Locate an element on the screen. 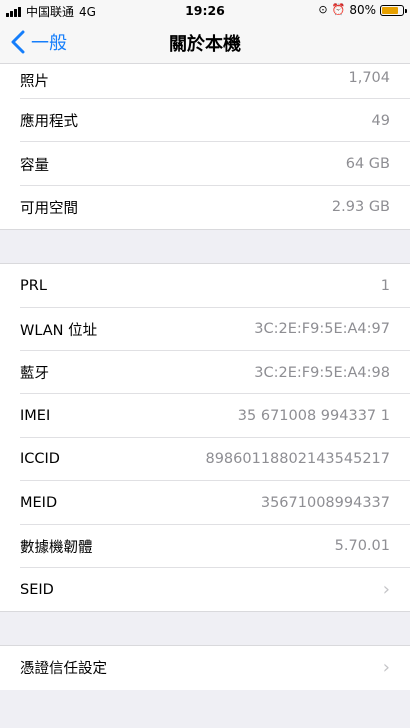 This screenshot has width=410, height=728. row-available-space: 可用空間 2.93 GB is located at coordinates (205, 207).